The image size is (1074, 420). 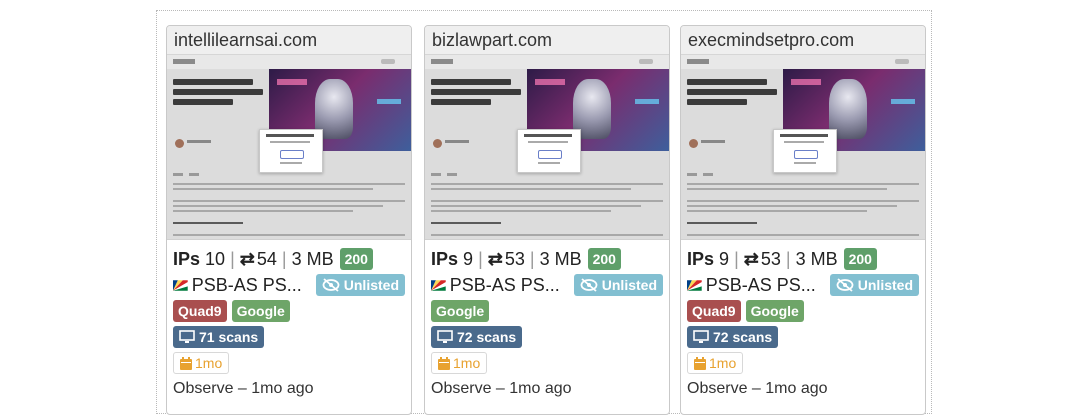 What do you see at coordinates (215, 258) in the screenshot?
I see `ips-count: 10` at bounding box center [215, 258].